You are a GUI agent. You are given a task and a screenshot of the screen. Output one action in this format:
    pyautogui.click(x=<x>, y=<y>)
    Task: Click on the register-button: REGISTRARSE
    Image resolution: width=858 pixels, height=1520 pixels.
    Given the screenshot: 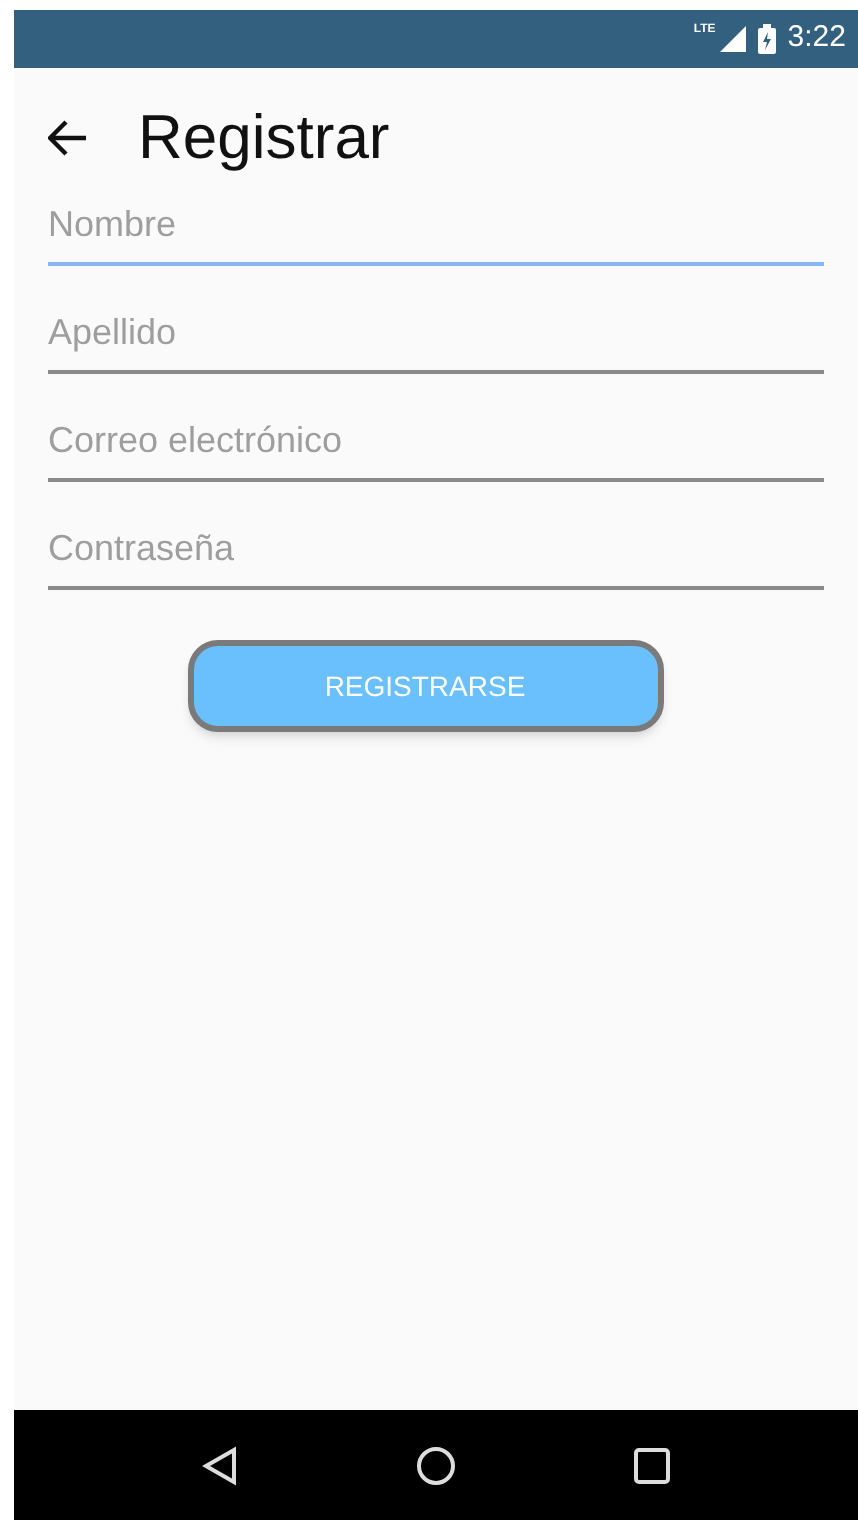 What is the action you would take?
    pyautogui.click(x=425, y=686)
    